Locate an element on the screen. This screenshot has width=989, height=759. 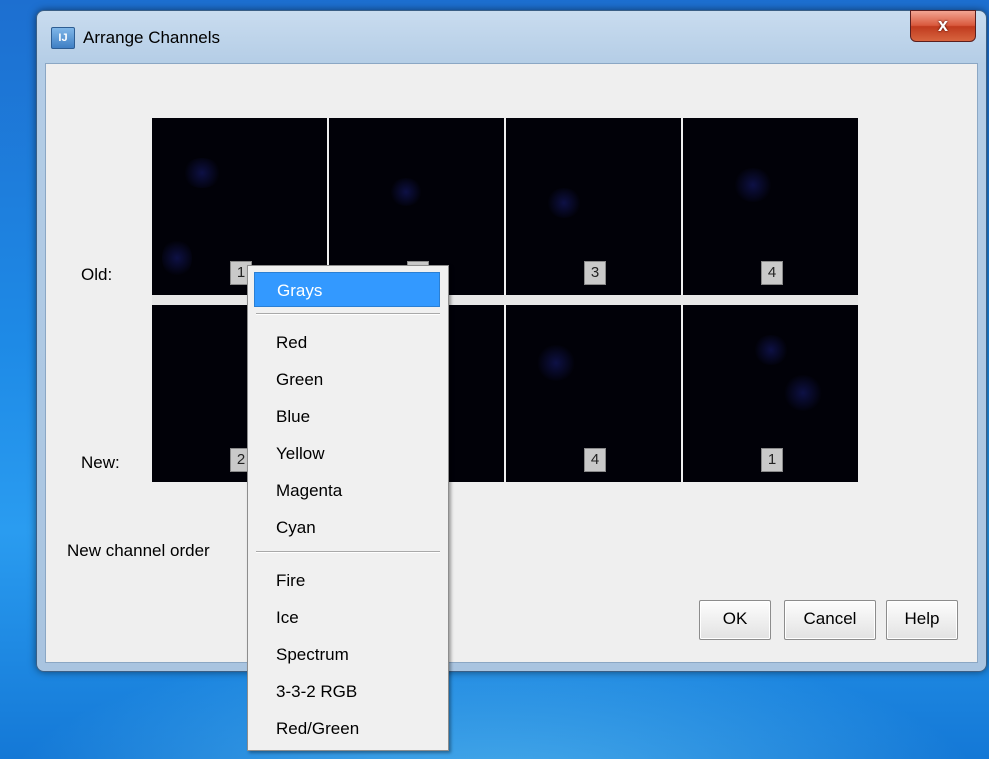
menu-item-spectrum: Spectrum is located at coordinates (347, 654).